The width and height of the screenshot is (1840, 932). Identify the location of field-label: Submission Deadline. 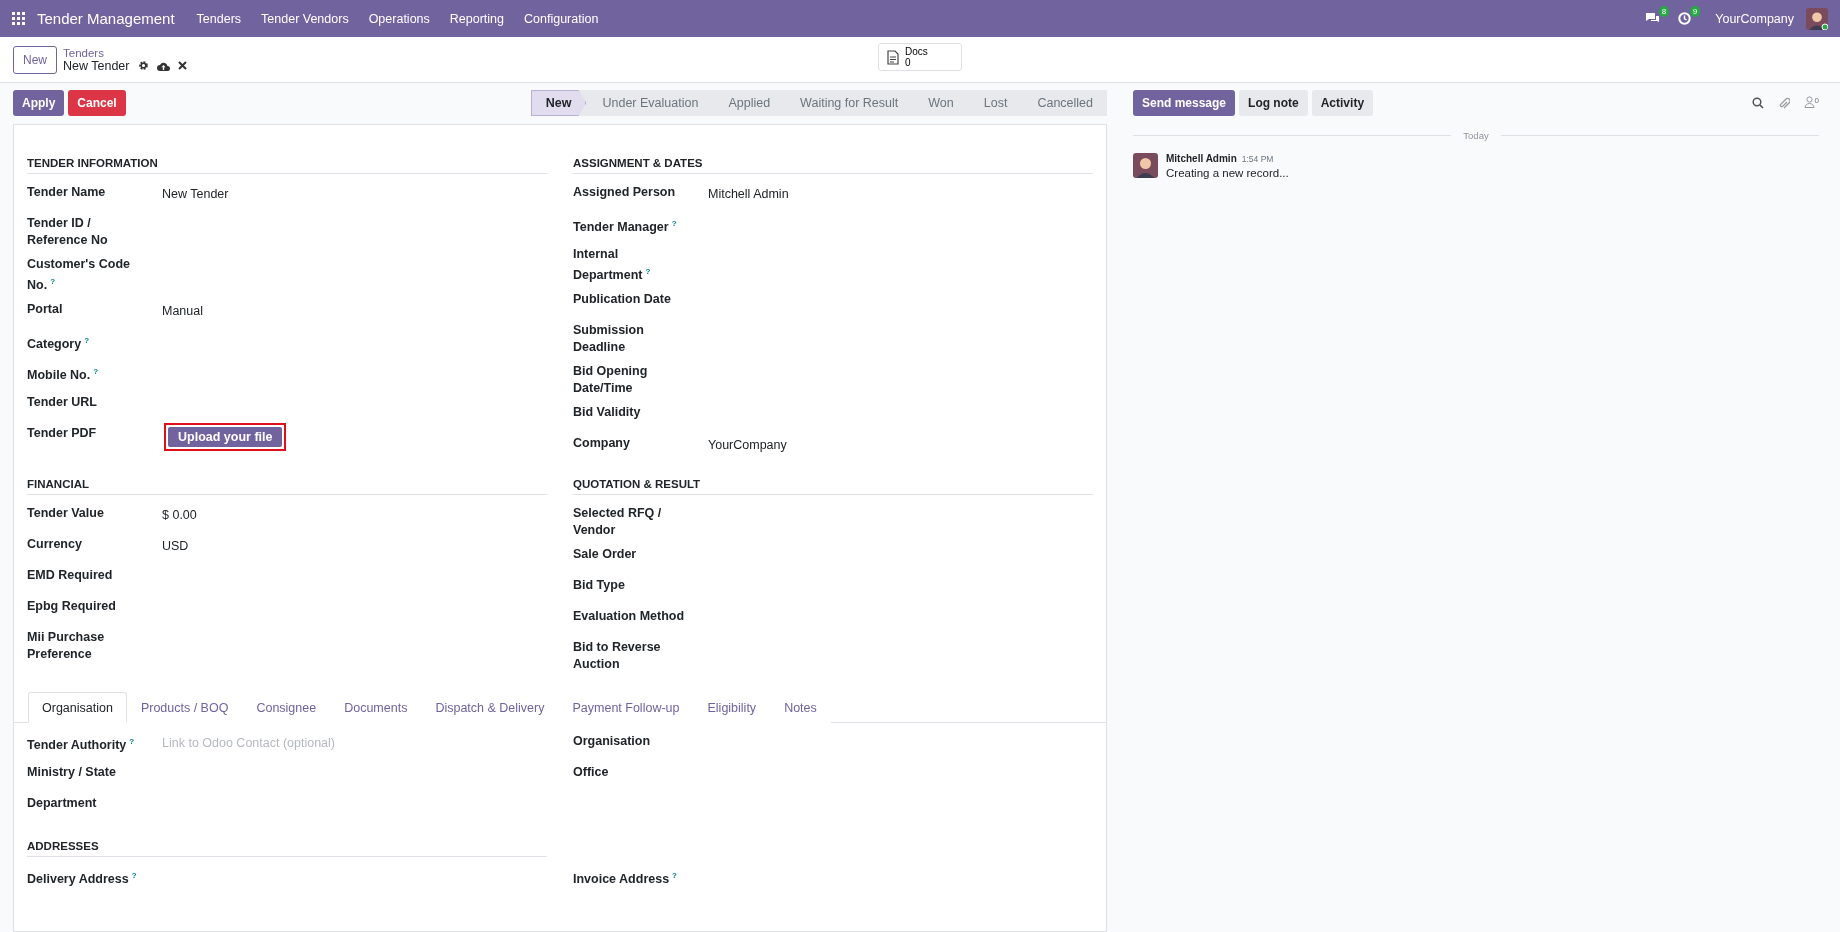
(609, 339).